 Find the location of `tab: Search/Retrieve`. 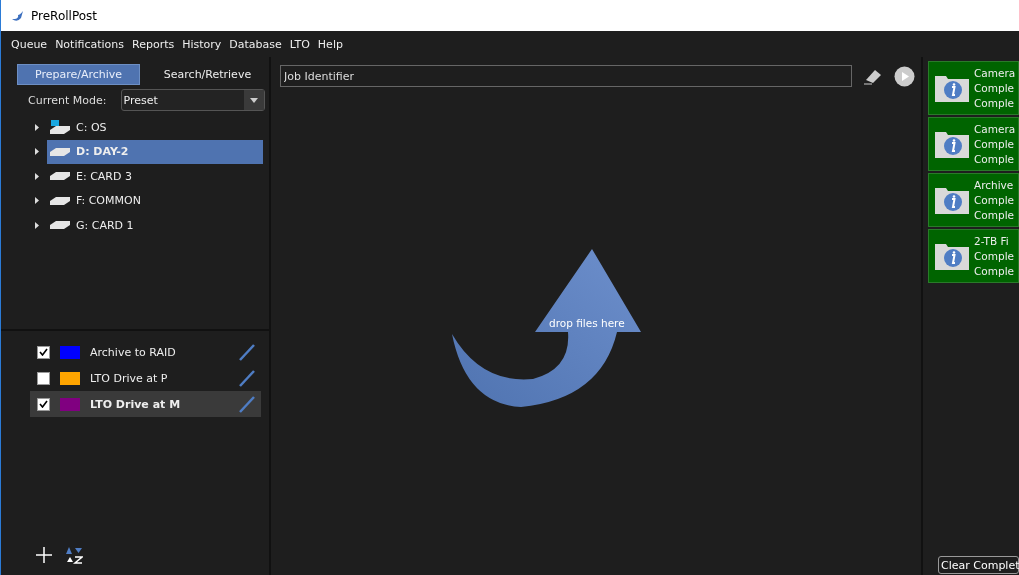

tab: Search/Retrieve is located at coordinates (207, 74).